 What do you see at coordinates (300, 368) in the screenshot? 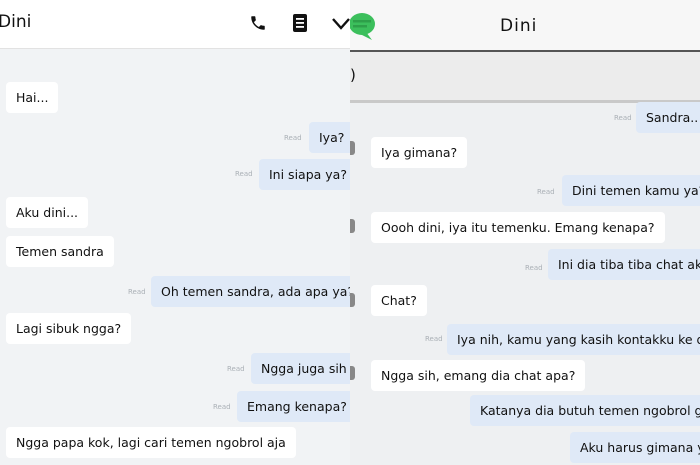
I see `message-bubble-outgoing: Ngga juga sih` at bounding box center [300, 368].